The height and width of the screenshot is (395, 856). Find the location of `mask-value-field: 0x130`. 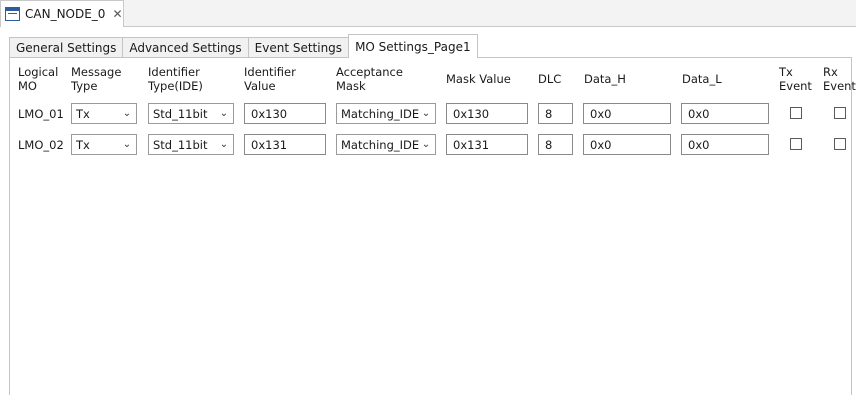

mask-value-field: 0x130 is located at coordinates (487, 113).